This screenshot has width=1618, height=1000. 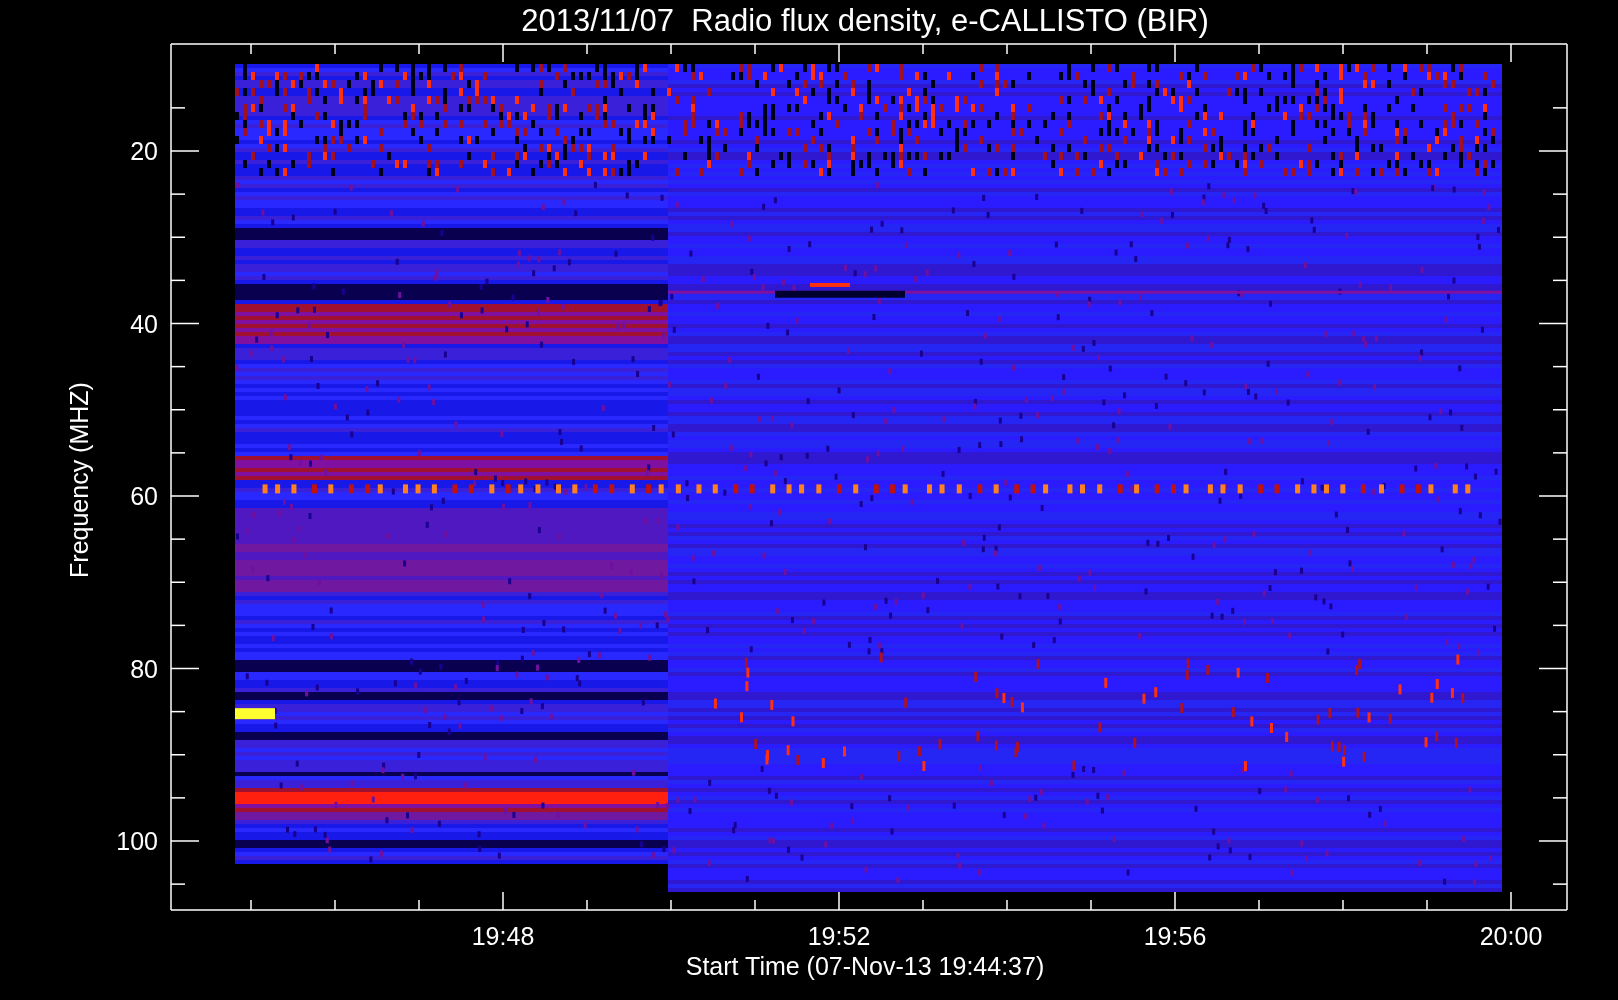 What do you see at coordinates (865, 20) in the screenshot?
I see `chart-title: 2013/11/07 Radio flux density, e-CALLISTO (BIR)` at bounding box center [865, 20].